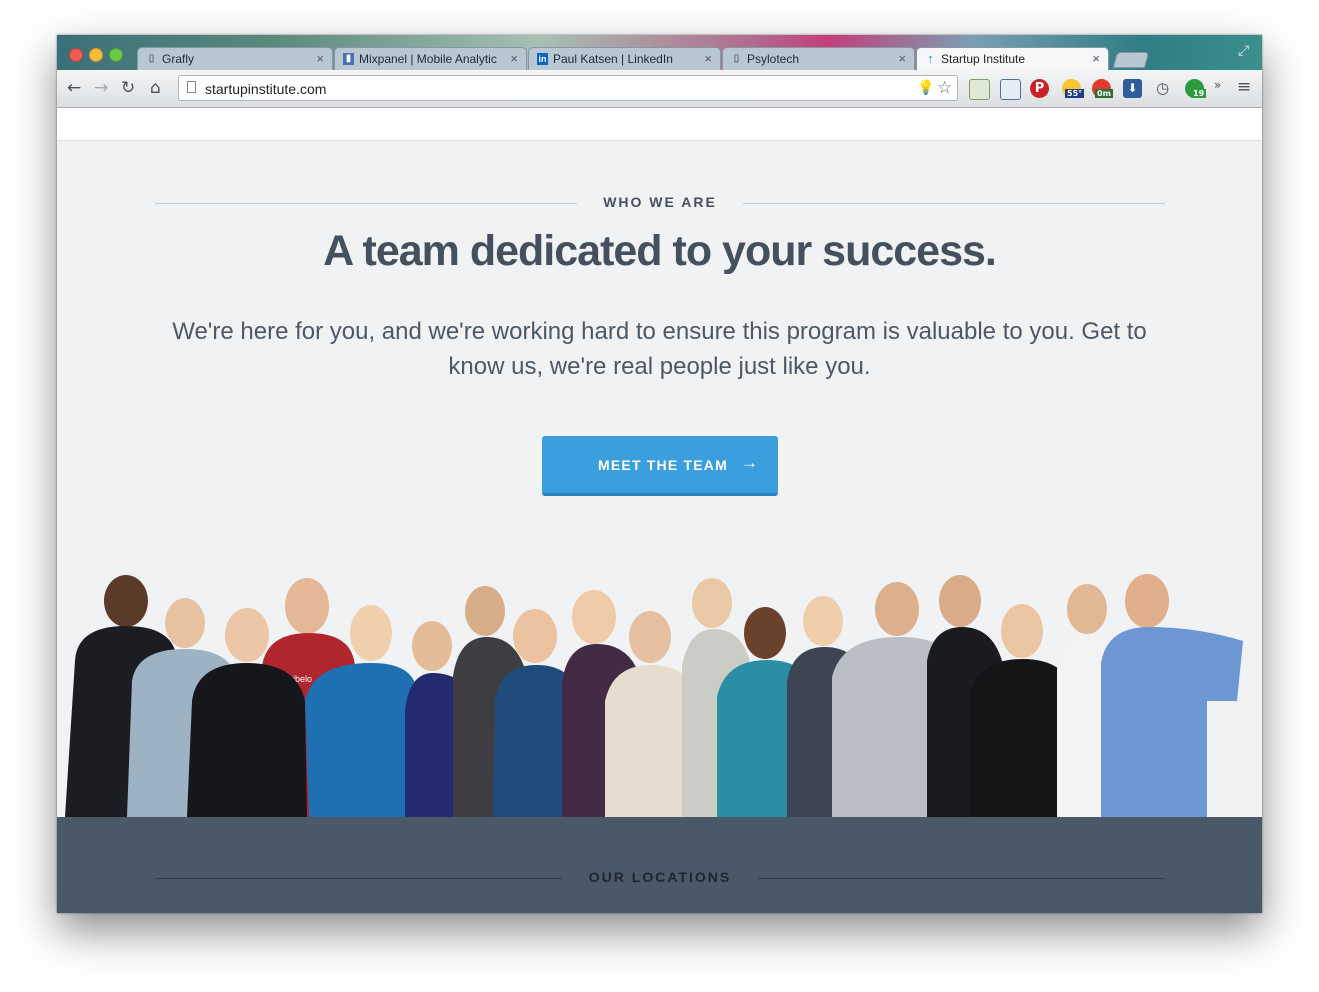 The height and width of the screenshot is (992, 1319). Describe the element at coordinates (660, 251) in the screenshot. I see `page-headline: A team dedicated to your success.` at that location.